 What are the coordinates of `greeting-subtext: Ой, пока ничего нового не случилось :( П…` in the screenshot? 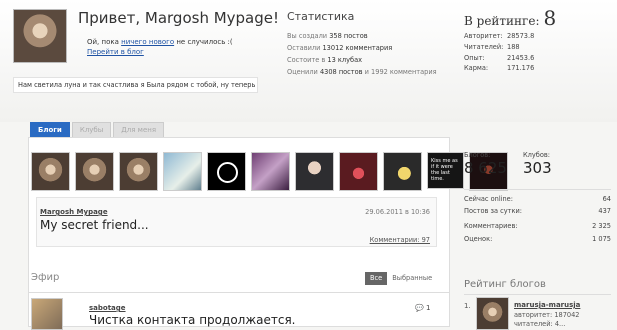 It's located at (160, 47).